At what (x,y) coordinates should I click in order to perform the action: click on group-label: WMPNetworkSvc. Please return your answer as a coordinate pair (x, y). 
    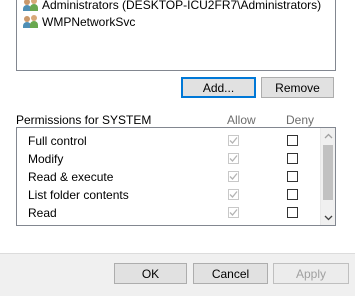
    Looking at the image, I should click on (89, 22).